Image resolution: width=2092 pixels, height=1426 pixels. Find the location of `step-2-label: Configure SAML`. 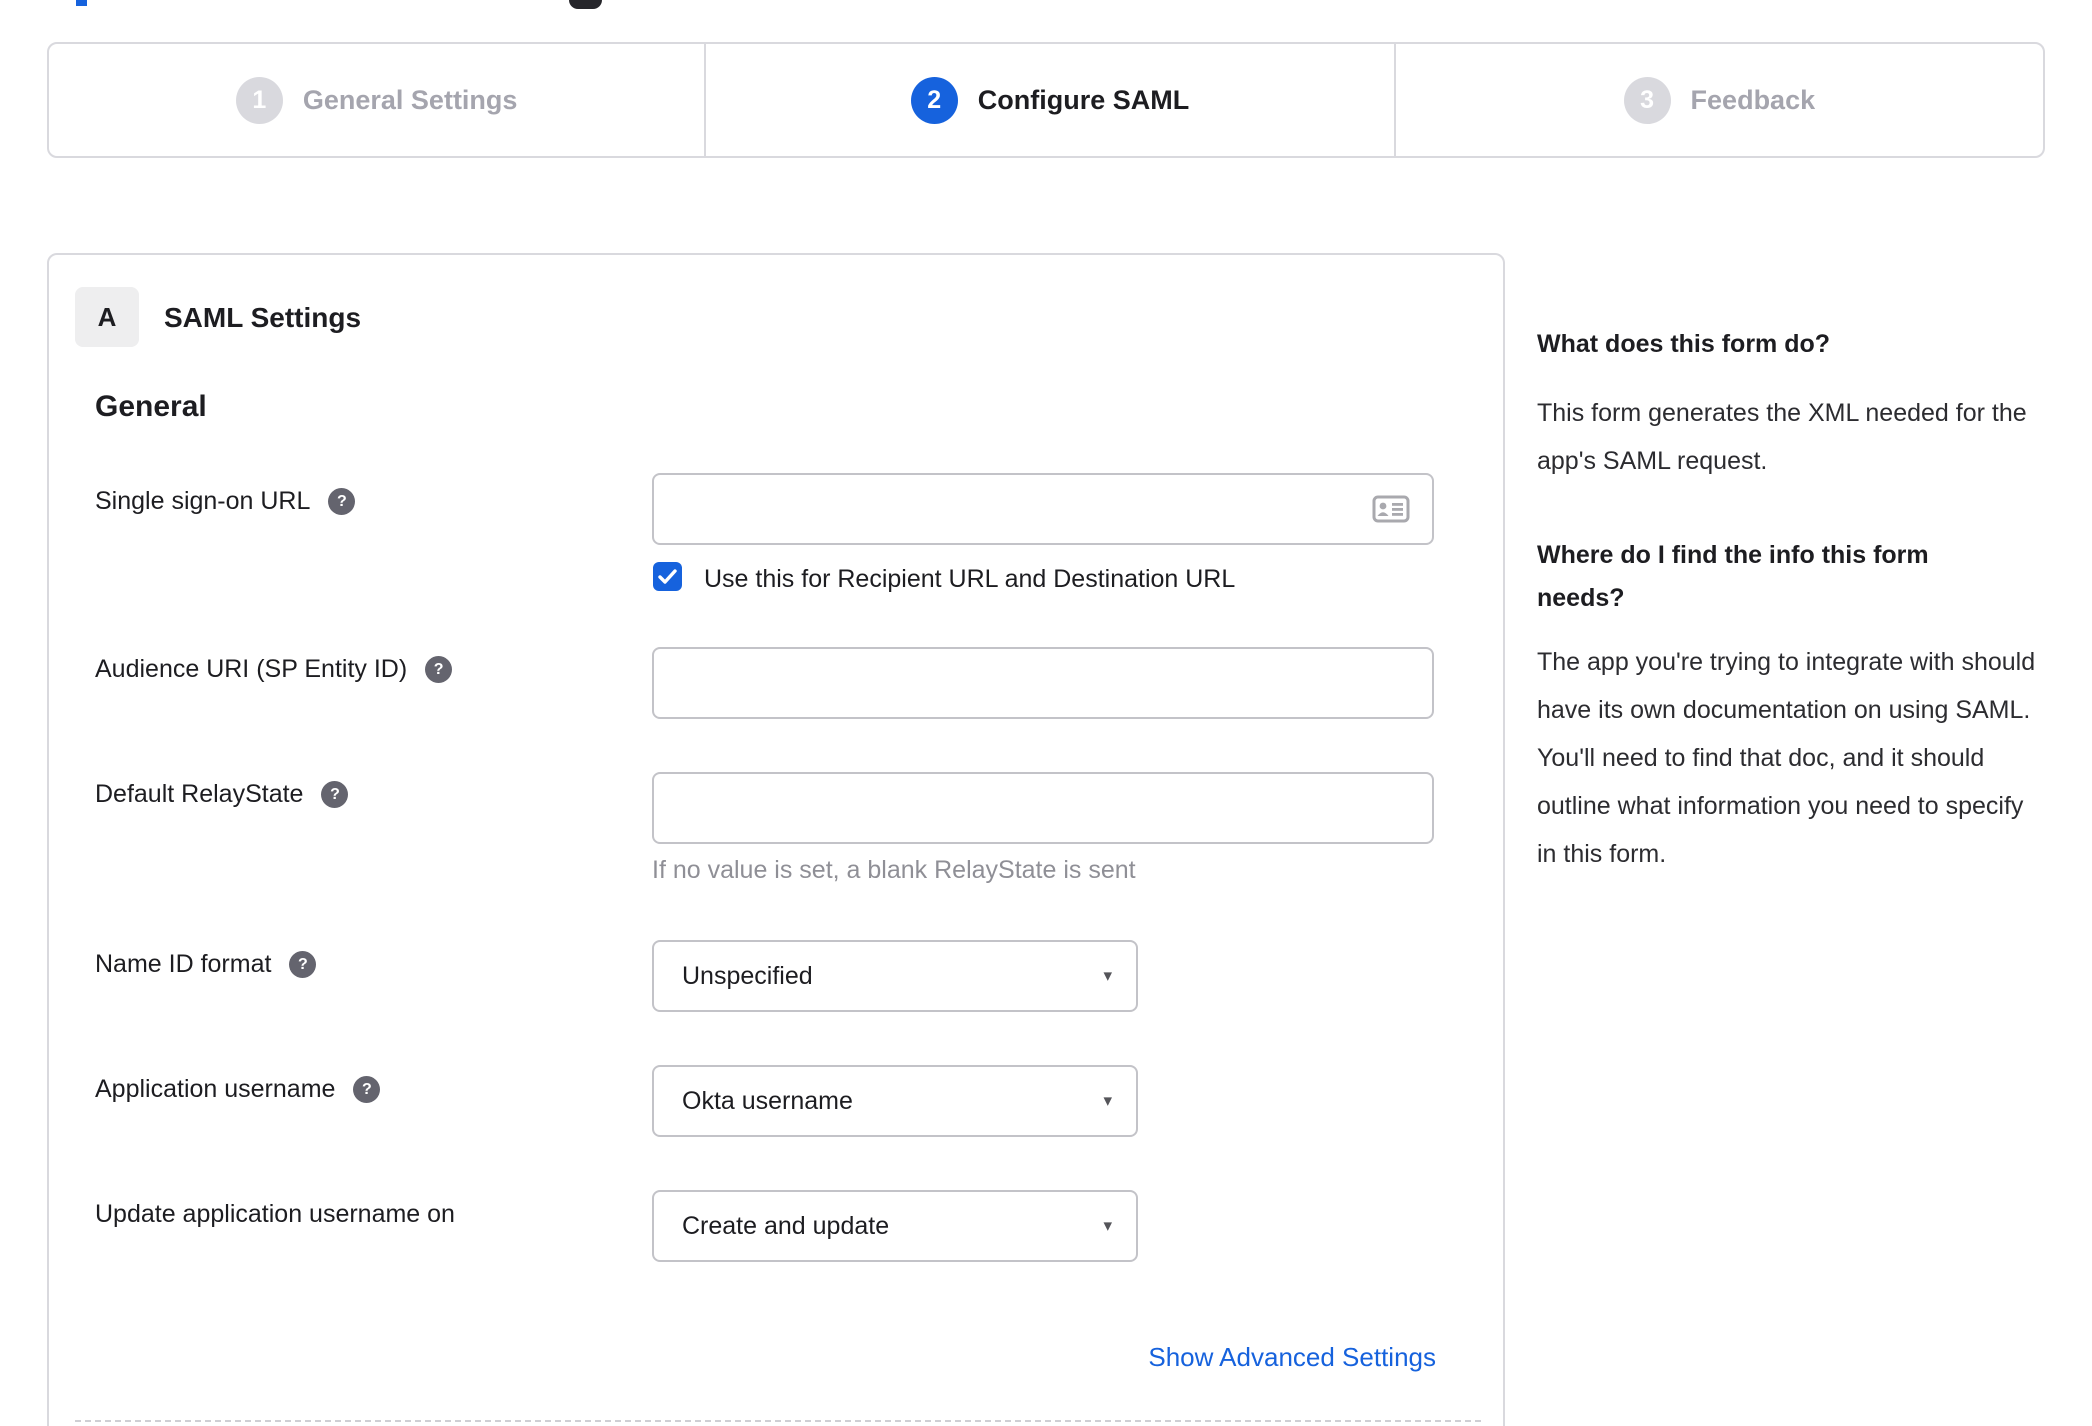

step-2-label: Configure SAML is located at coordinates (1083, 99).